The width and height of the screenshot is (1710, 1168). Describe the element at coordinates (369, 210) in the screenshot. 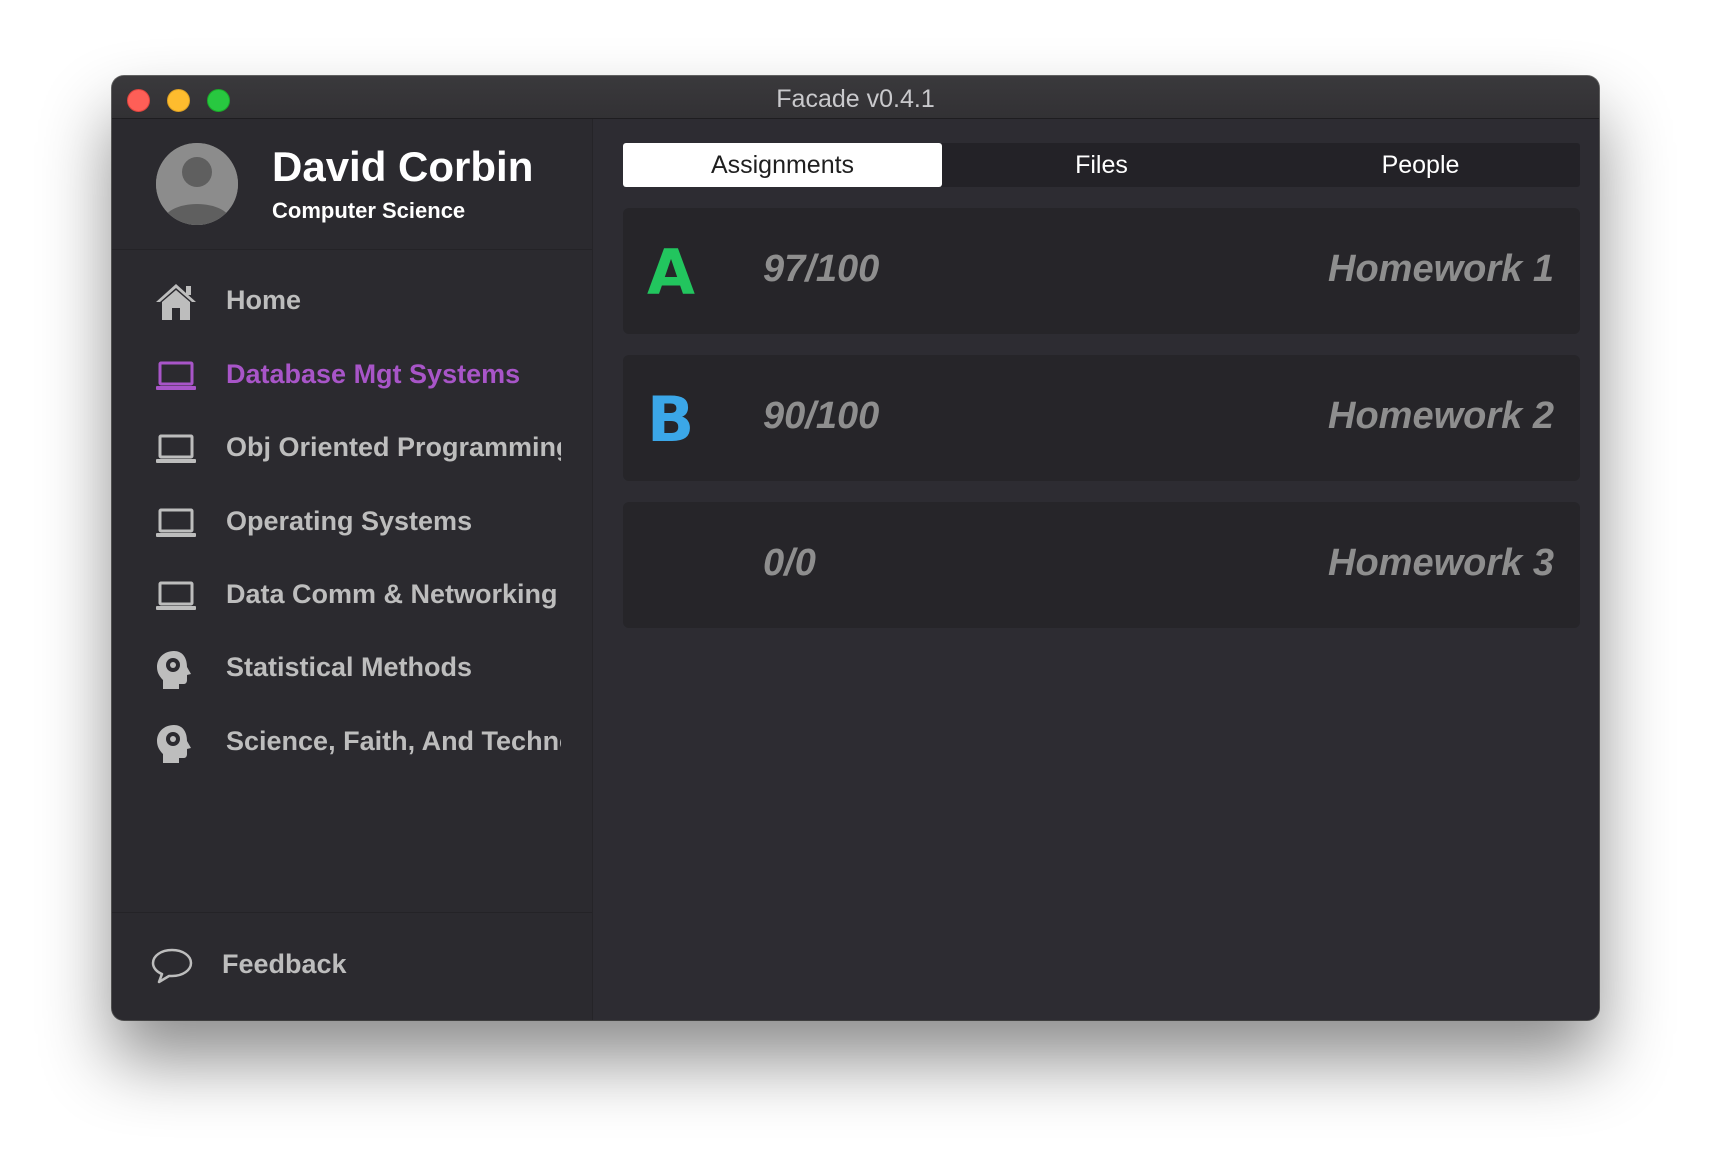

I see `profile-department: Computer Science` at that location.